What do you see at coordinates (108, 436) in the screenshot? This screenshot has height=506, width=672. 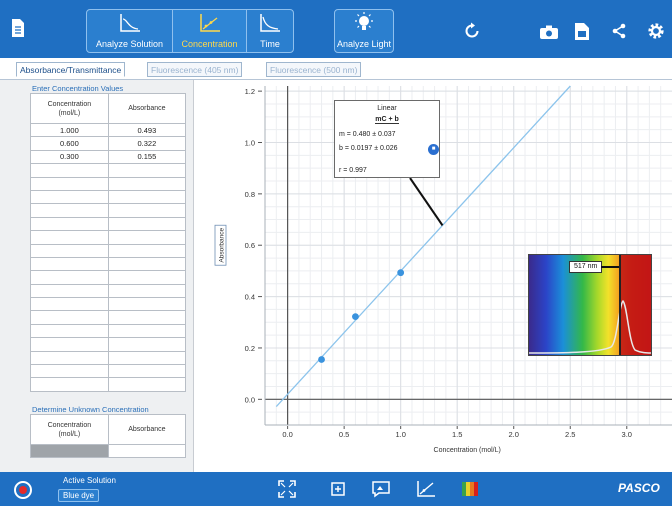 I see `unknown-table: Concentration (mol/L) Absorbance` at bounding box center [108, 436].